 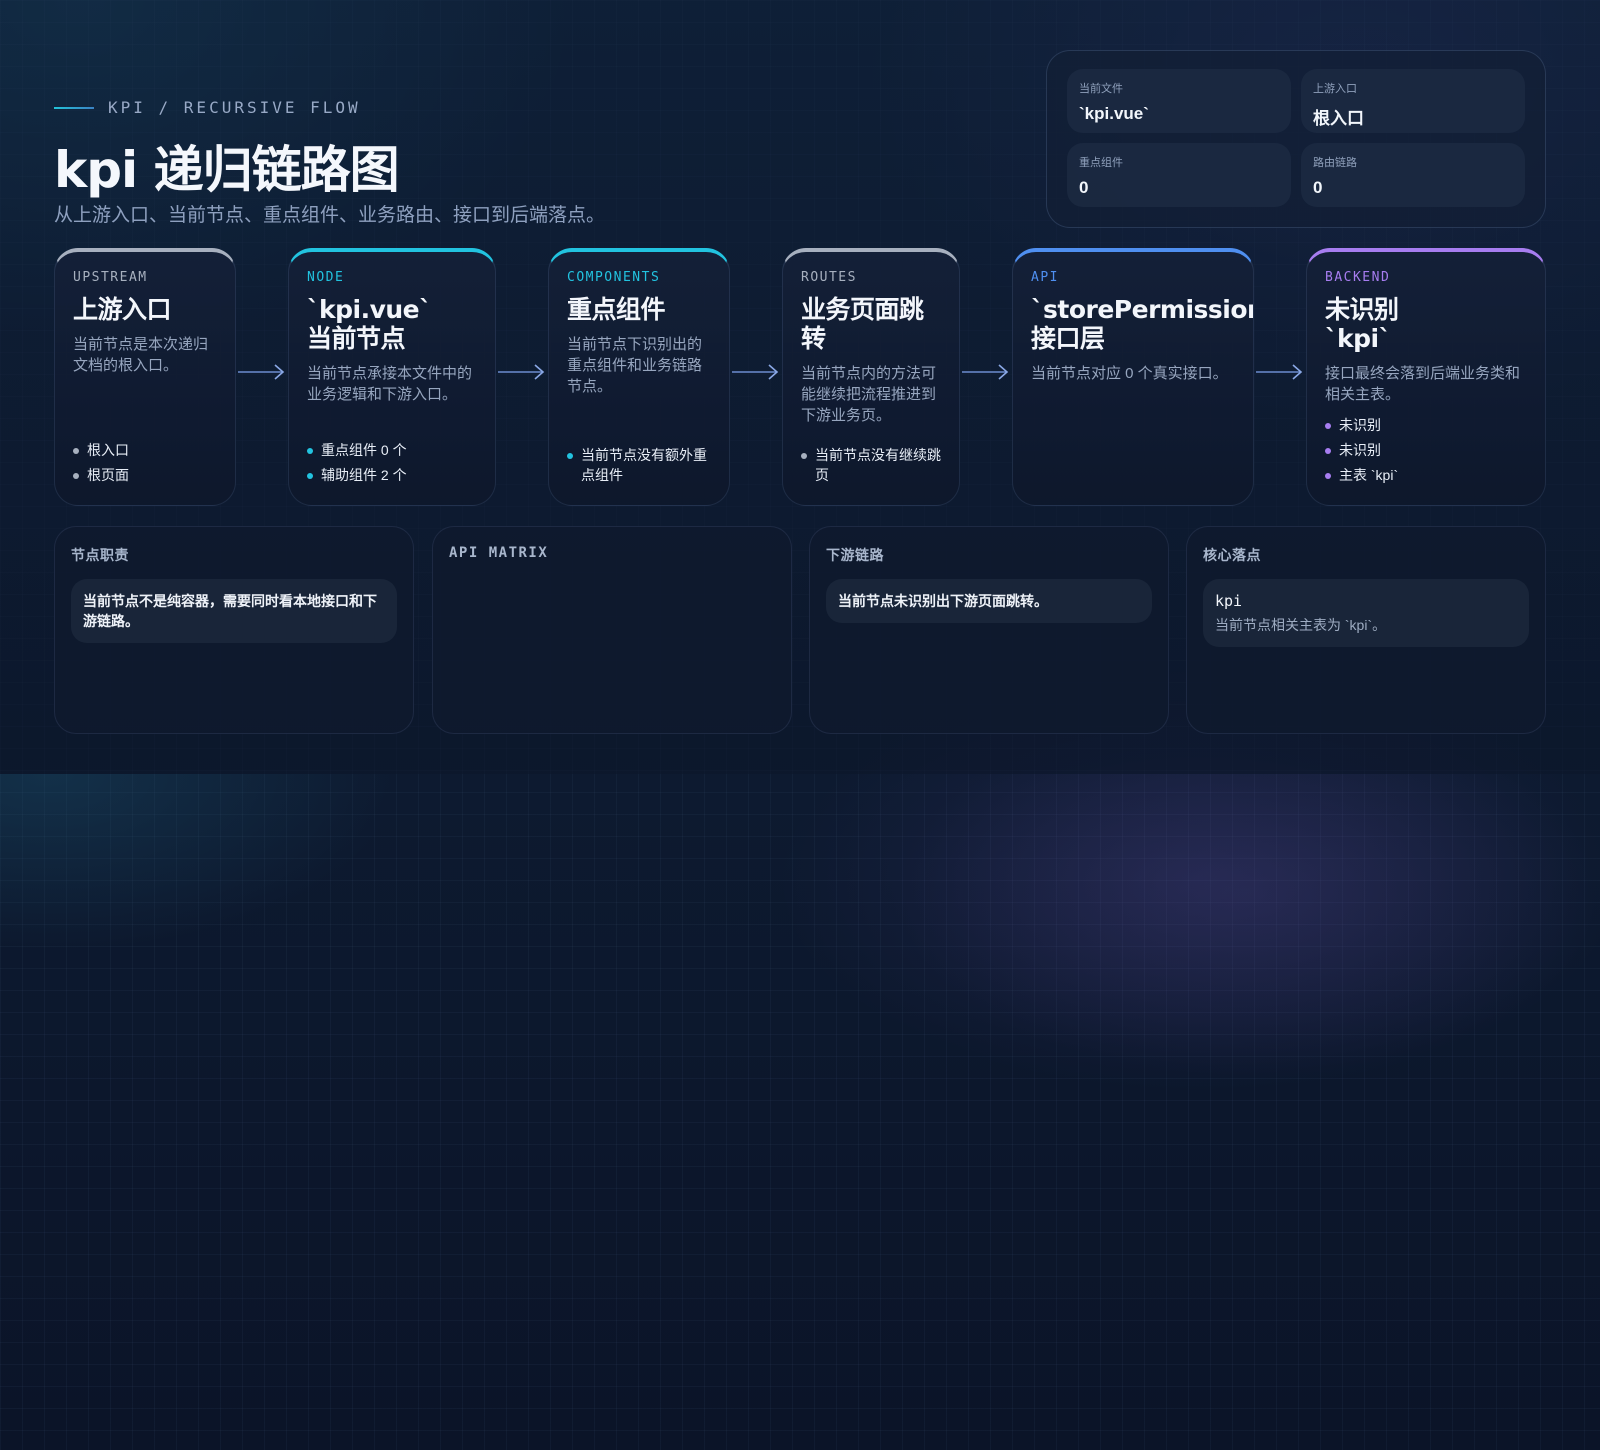 I want to click on bullet-item: 当前节点没有继续跳页, so click(x=873, y=465).